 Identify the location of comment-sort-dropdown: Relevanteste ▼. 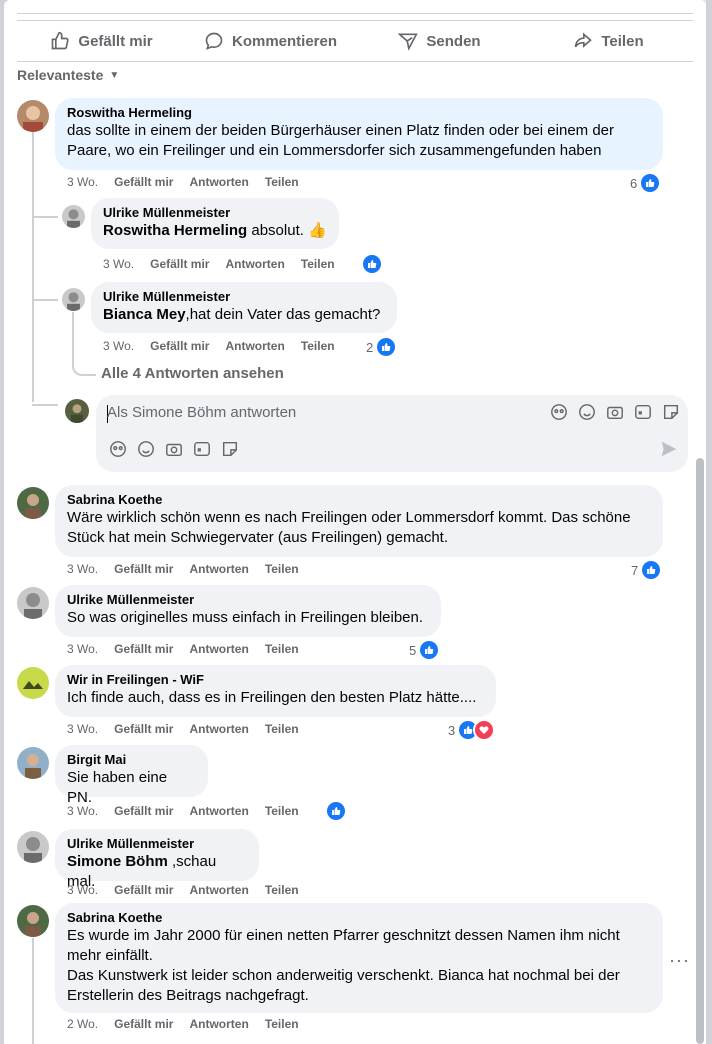
(68, 75).